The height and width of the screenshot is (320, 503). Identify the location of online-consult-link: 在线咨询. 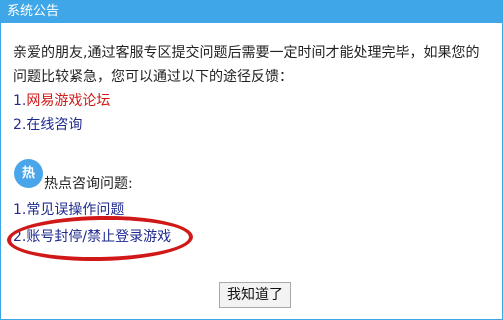
(54, 125).